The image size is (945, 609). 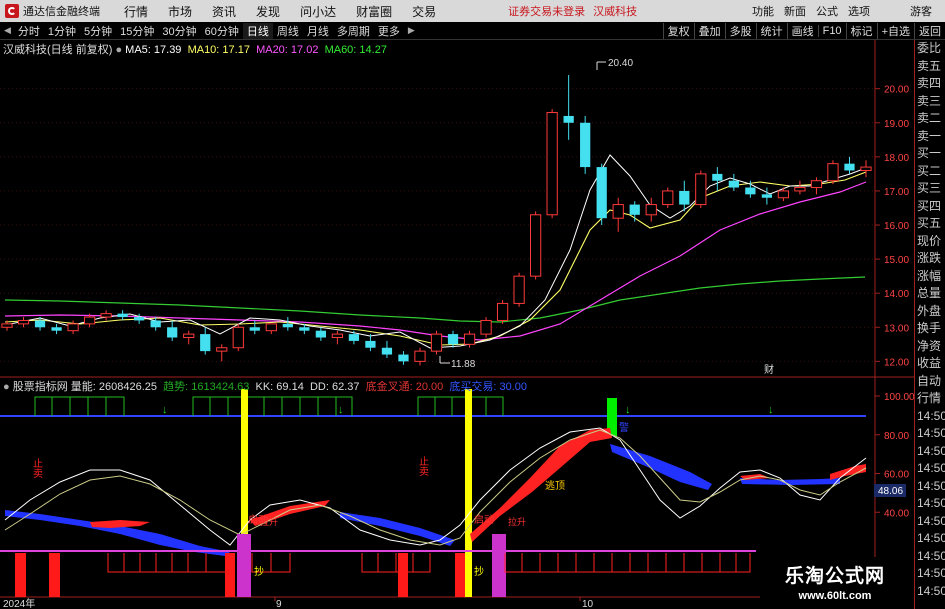 I want to click on watermark: 乐淘公式网 www.60lt.com, so click(x=835, y=583).